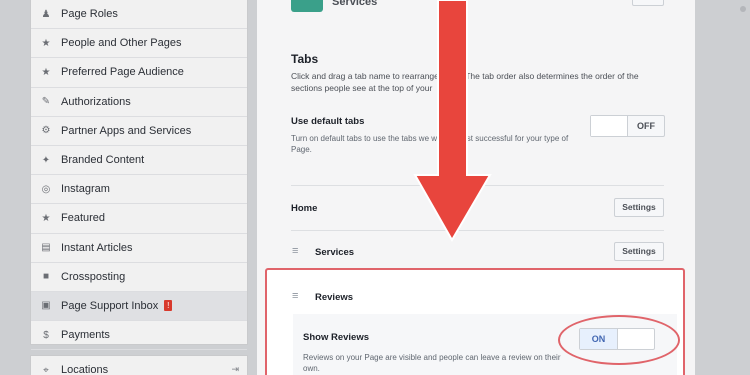  Describe the element at coordinates (743, 9) in the screenshot. I see `scroll-indicator` at that location.